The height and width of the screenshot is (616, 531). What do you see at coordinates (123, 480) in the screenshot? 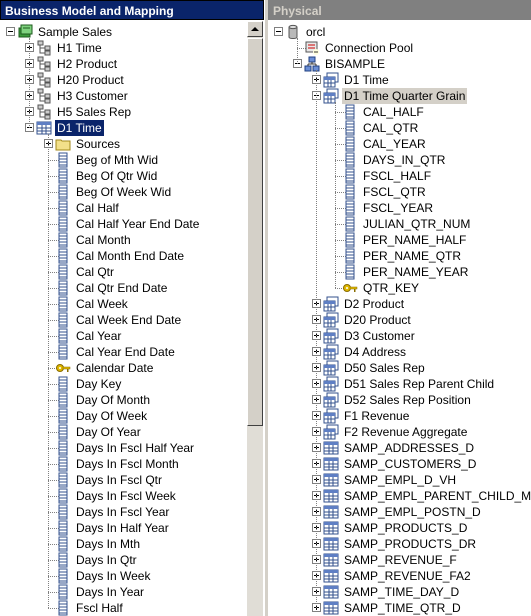
I see `tree-node-days-in-fscl-qtr: Days In Fscl Qtr` at bounding box center [123, 480].